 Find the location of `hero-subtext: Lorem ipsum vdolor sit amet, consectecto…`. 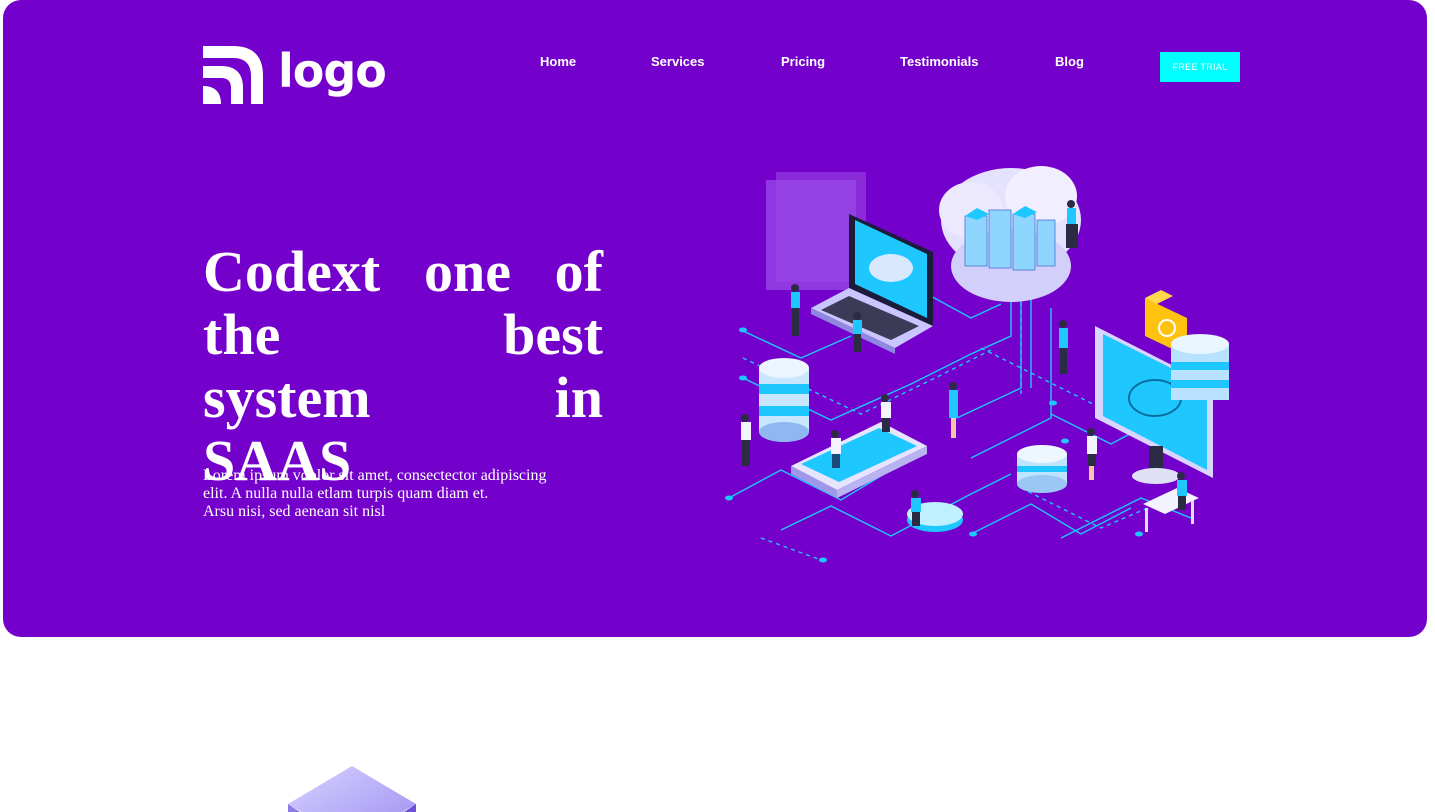

hero-subtext: Lorem ipsum vdolor sit amet, consectecto… is located at coordinates (393, 494).